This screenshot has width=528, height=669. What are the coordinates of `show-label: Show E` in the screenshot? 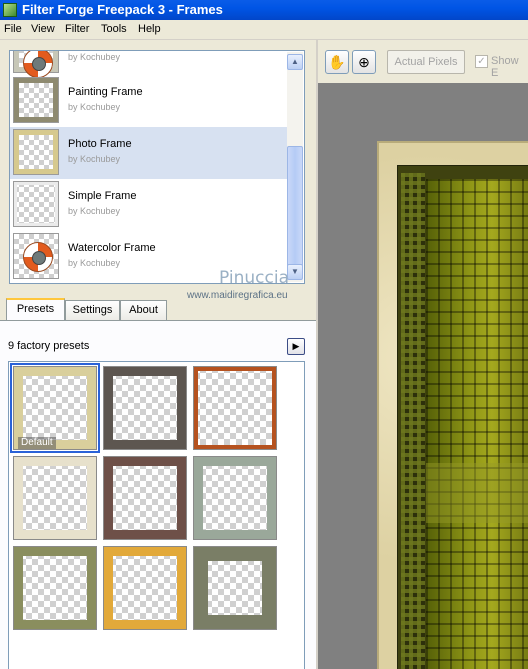 It's located at (505, 67).